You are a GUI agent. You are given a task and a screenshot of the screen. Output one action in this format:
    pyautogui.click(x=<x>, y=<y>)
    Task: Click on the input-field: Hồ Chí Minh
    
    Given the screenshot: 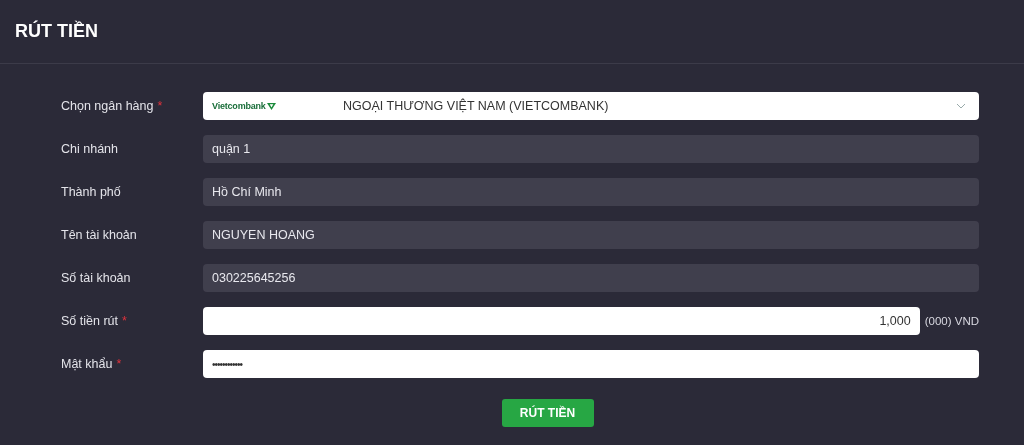 What is the action you would take?
    pyautogui.click(x=591, y=192)
    